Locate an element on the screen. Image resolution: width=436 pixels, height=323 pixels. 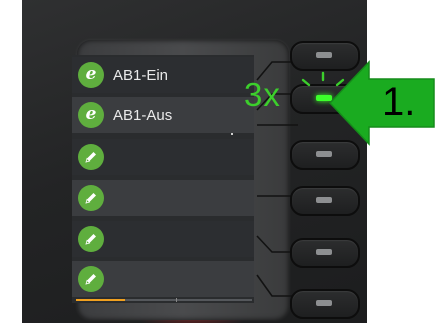
led-flash-rays is located at coordinates (323, 79).